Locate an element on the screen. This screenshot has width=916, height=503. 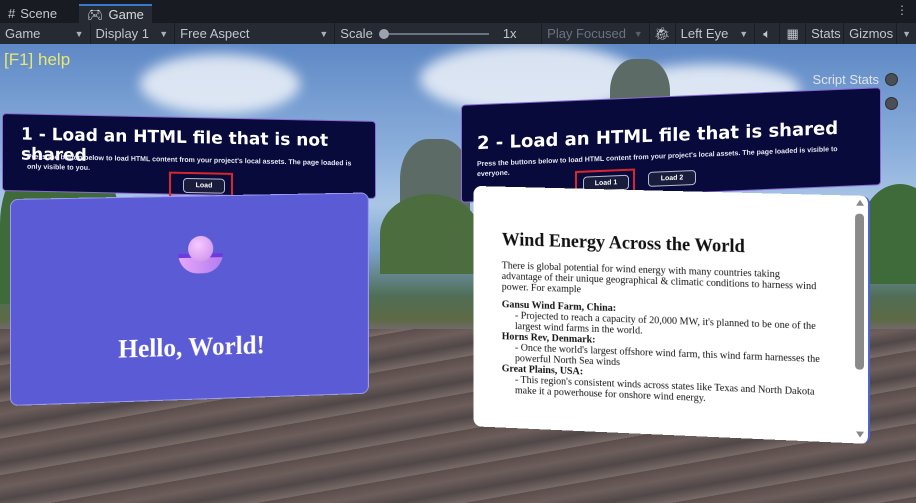
scrollbar-thumb is located at coordinates (860, 291).